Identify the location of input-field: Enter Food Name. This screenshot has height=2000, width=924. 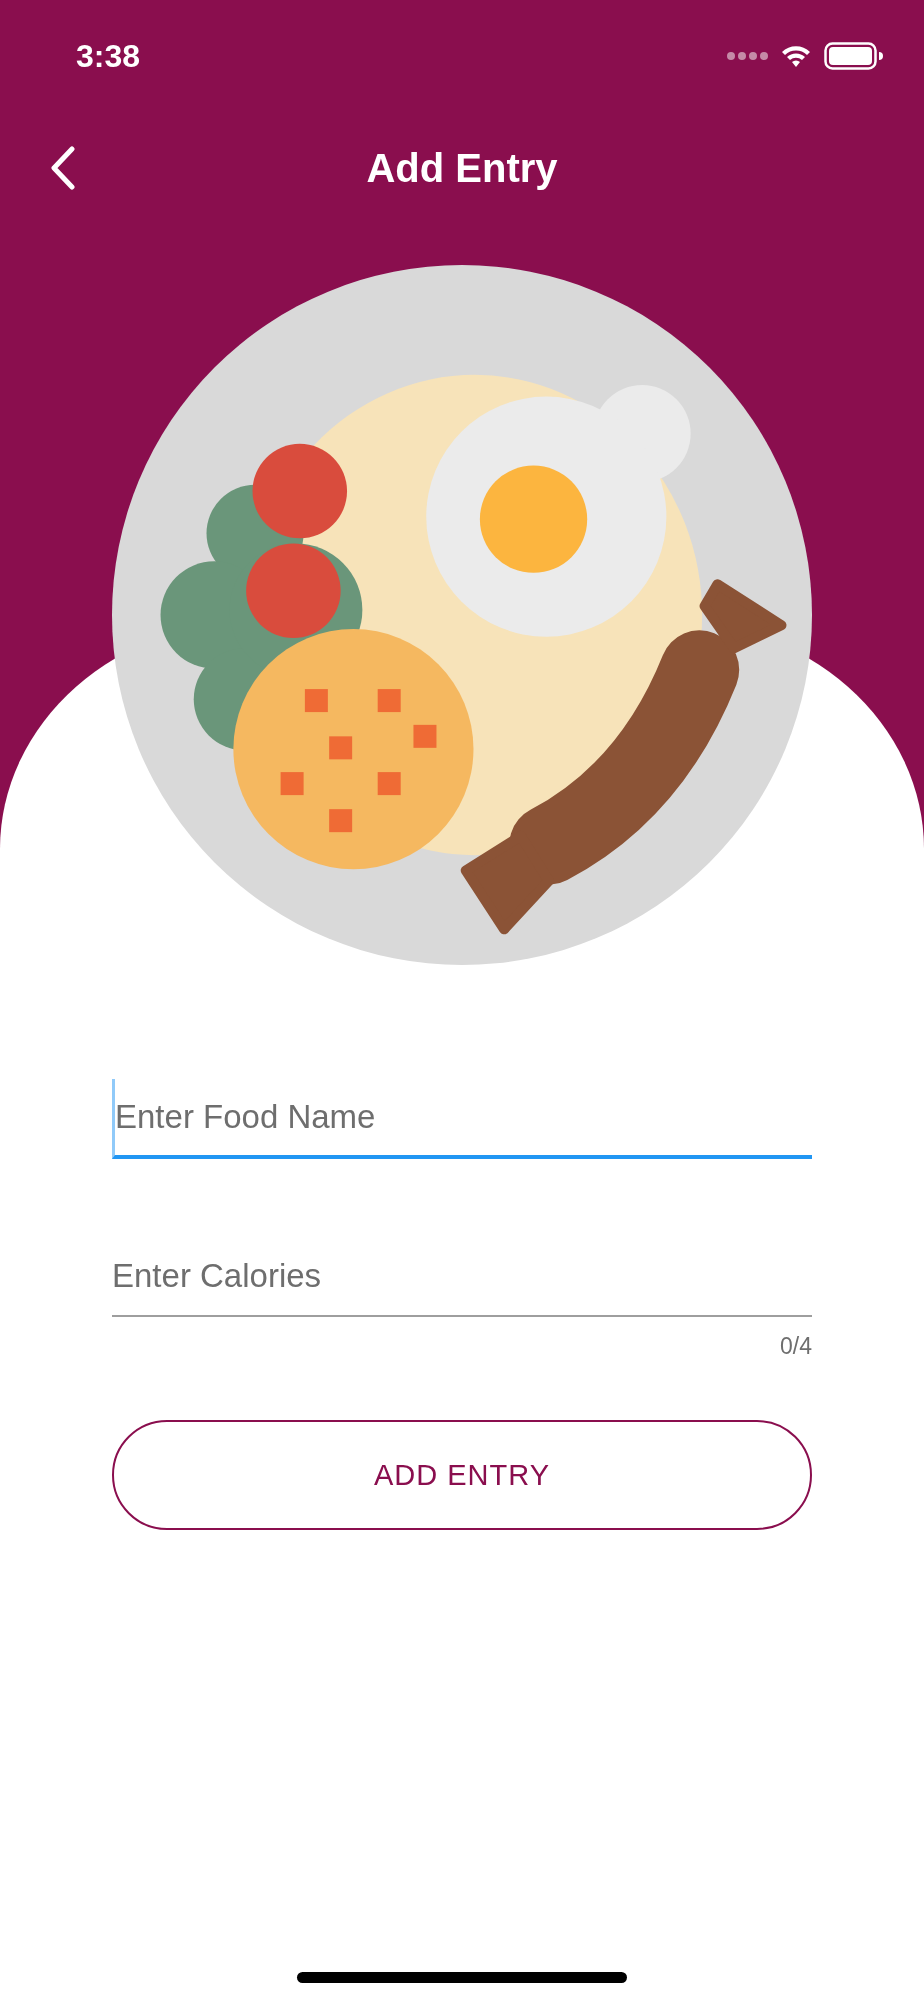
(462, 1119).